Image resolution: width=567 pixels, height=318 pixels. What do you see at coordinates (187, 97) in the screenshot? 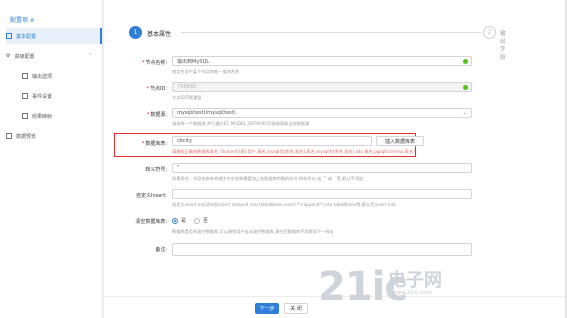
I see `node-id-hint: 节点ID不能重复` at bounding box center [187, 97].